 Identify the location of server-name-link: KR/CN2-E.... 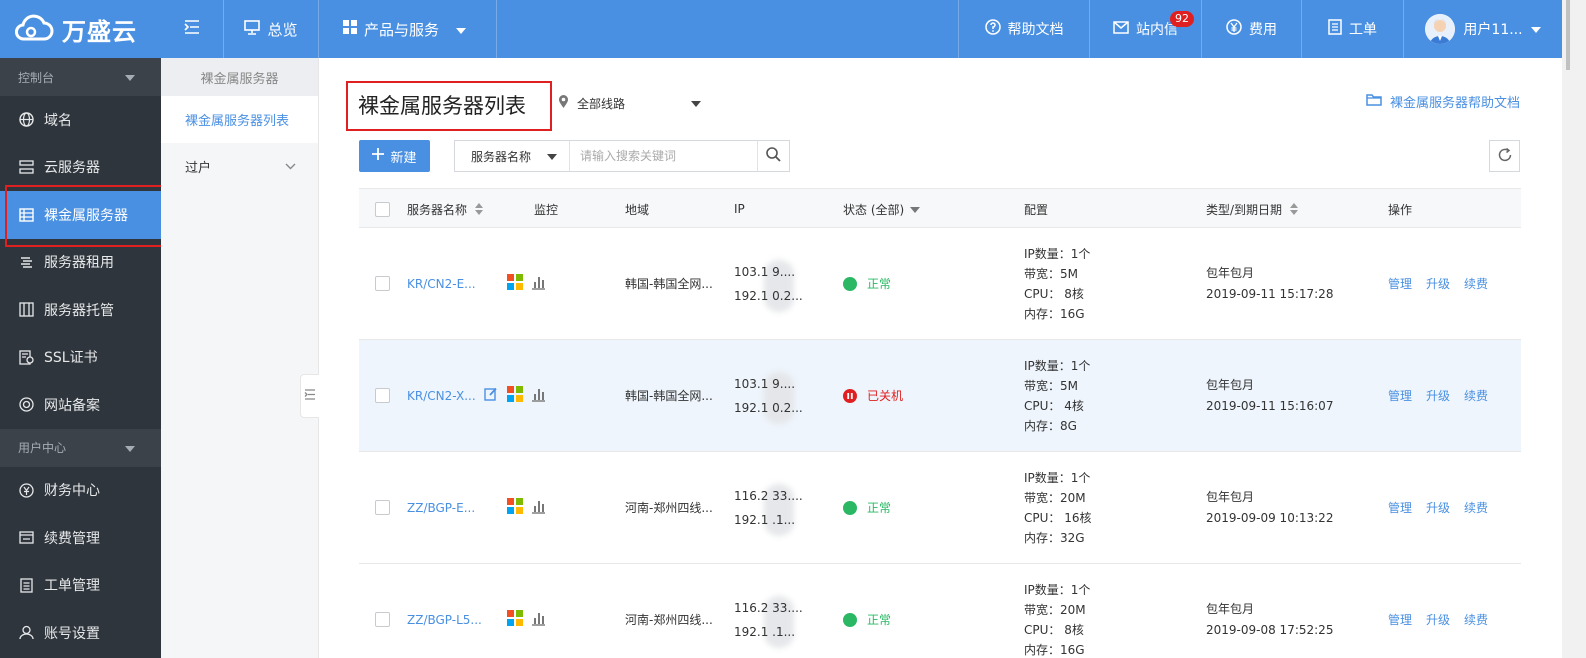
(441, 284).